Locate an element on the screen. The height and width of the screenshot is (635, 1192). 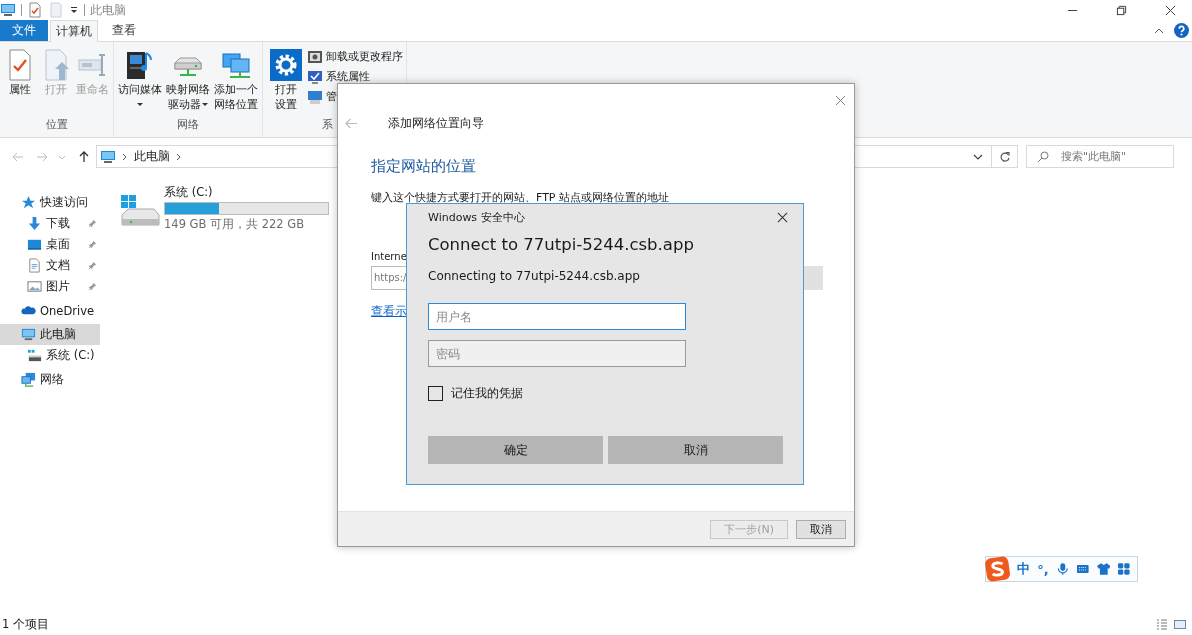
nav-item: 网络 is located at coordinates (50, 379).